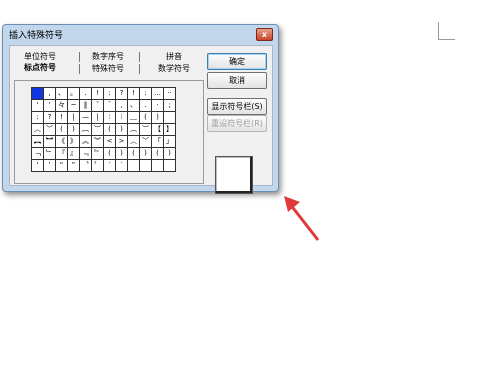 The width and height of the screenshot is (500, 367). I want to click on tab-unit-symbols: 单位符号, so click(40, 57).